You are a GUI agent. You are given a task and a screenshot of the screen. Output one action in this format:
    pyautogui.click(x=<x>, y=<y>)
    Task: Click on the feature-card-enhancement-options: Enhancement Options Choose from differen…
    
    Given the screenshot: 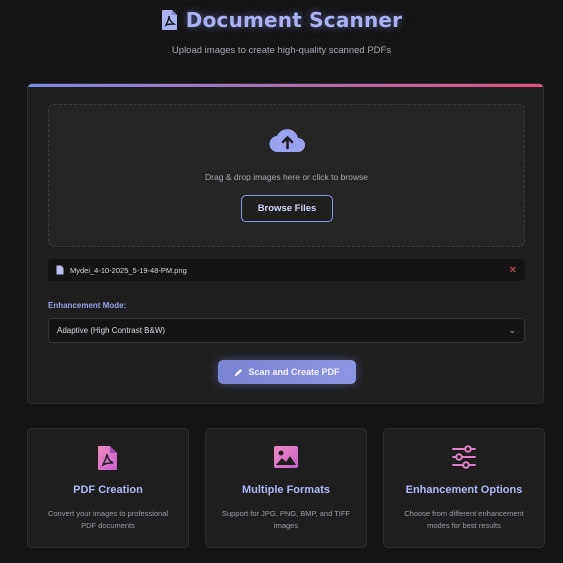 What is the action you would take?
    pyautogui.click(x=464, y=488)
    